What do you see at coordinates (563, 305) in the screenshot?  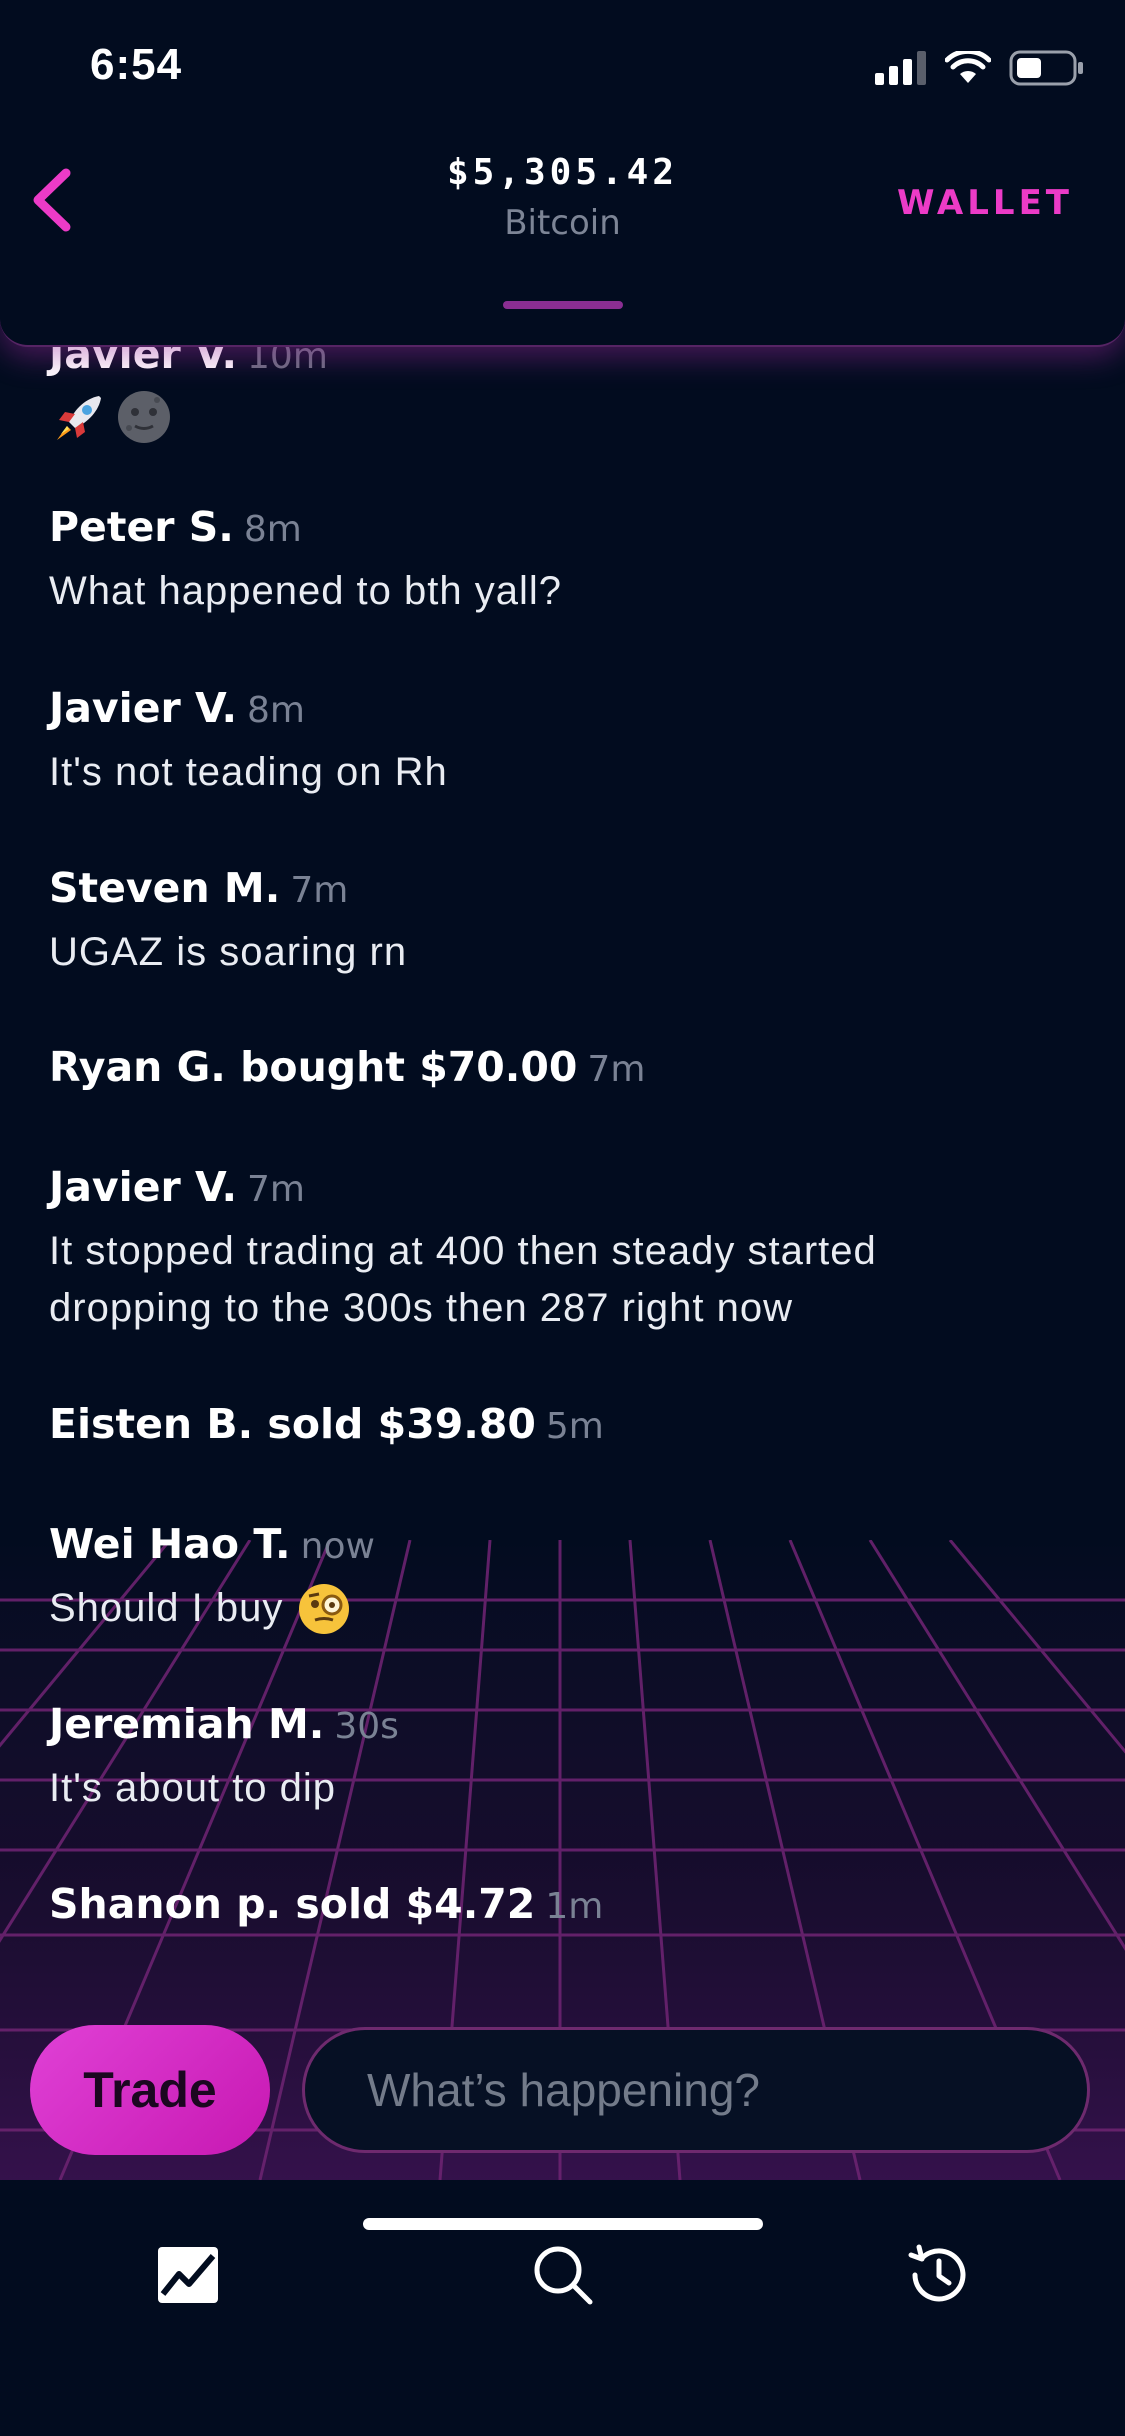 I see `pull-handle` at bounding box center [563, 305].